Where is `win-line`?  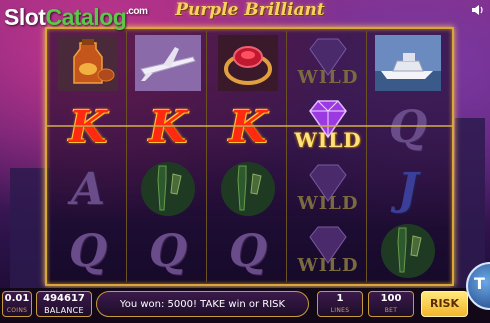
win-line is located at coordinates (248, 126).